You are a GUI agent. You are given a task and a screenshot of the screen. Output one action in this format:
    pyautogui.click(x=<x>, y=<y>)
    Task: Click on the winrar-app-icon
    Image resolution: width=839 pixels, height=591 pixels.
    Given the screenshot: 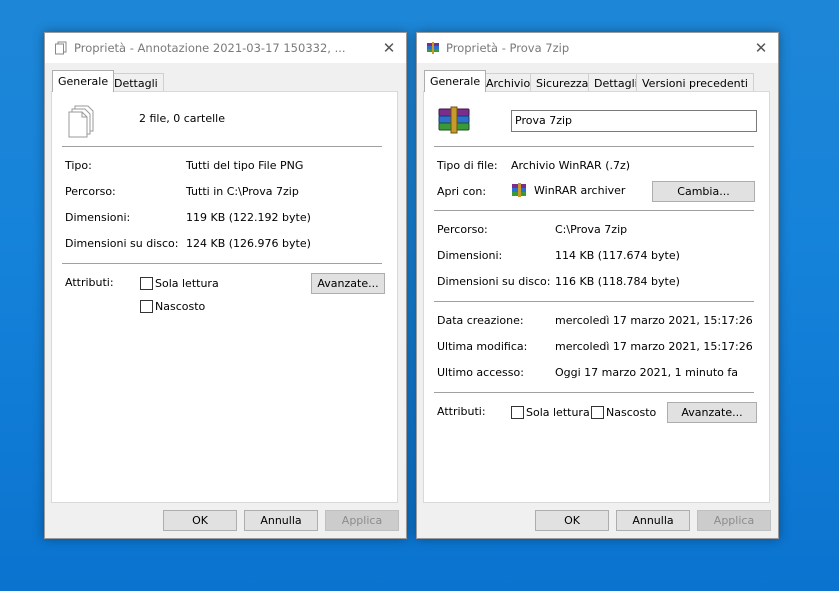 What is the action you would take?
    pyautogui.click(x=519, y=191)
    